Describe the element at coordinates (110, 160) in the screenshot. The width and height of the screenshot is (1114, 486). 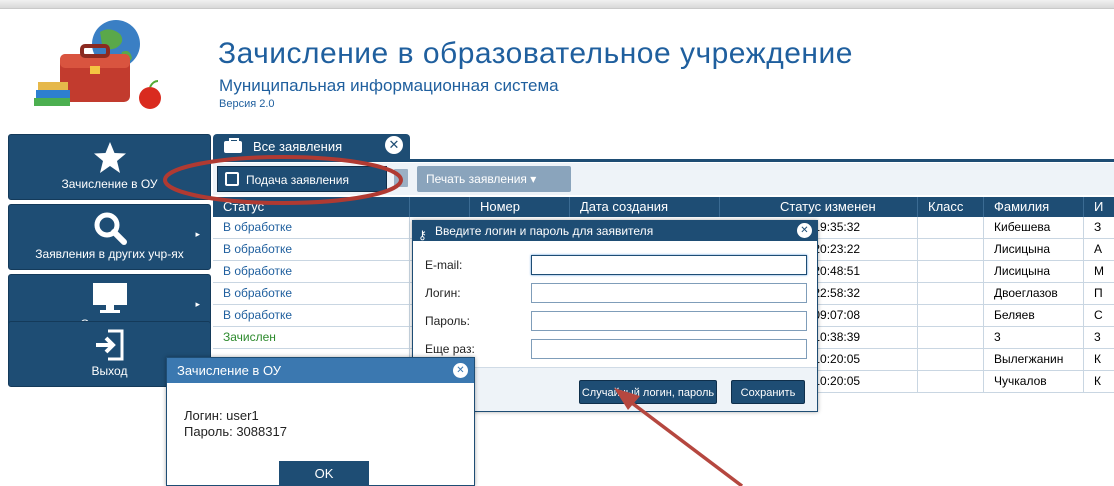
I see `star-icon` at that location.